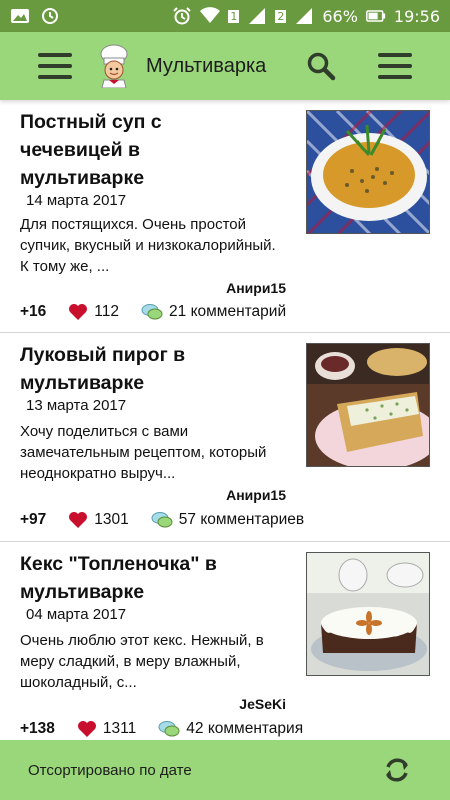 This screenshot has height=800, width=450. Describe the element at coordinates (210, 15) in the screenshot. I see `wifi-icon` at that location.